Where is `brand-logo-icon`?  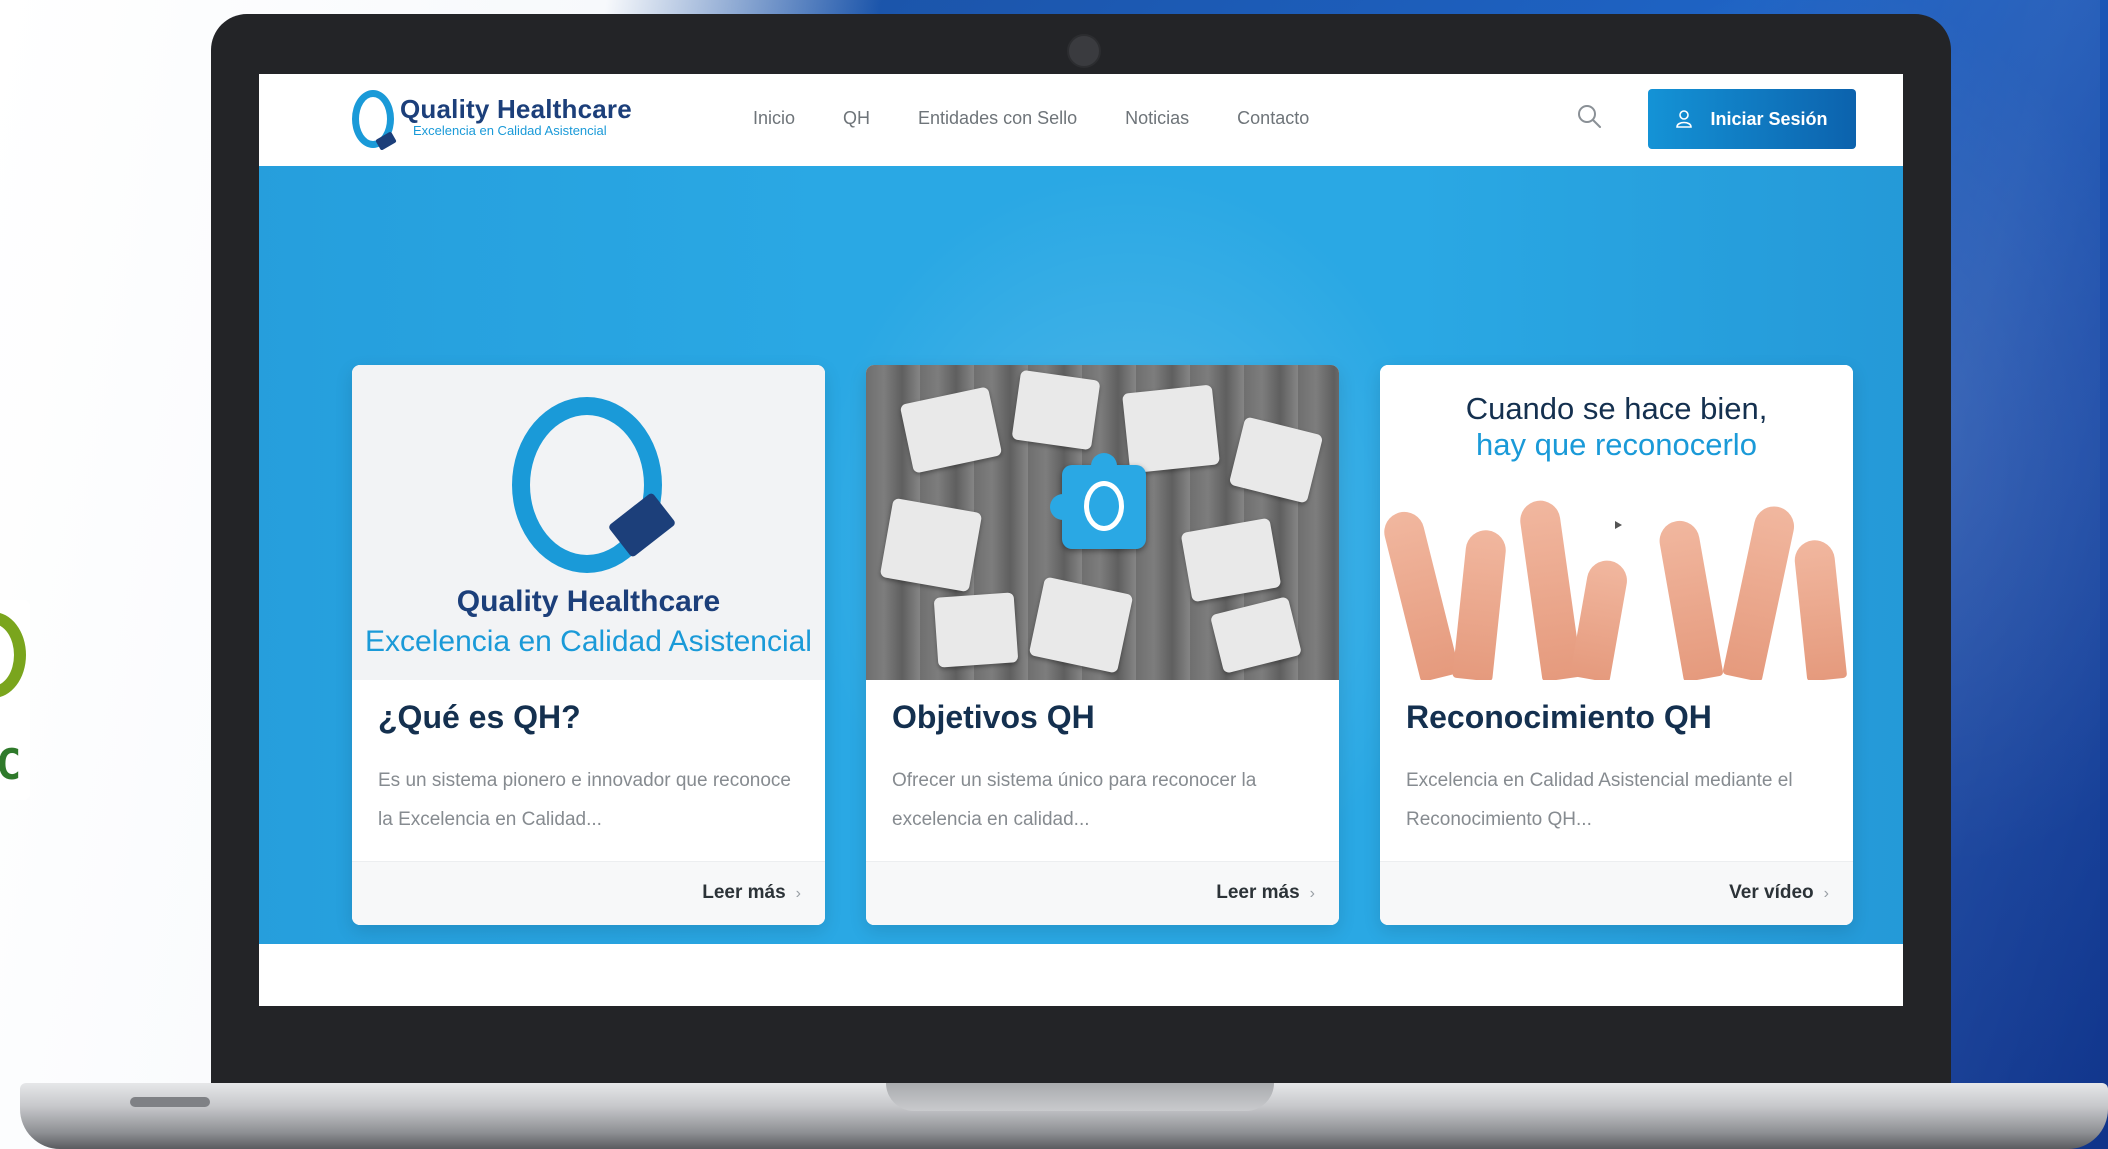
brand-logo-icon is located at coordinates (373, 119).